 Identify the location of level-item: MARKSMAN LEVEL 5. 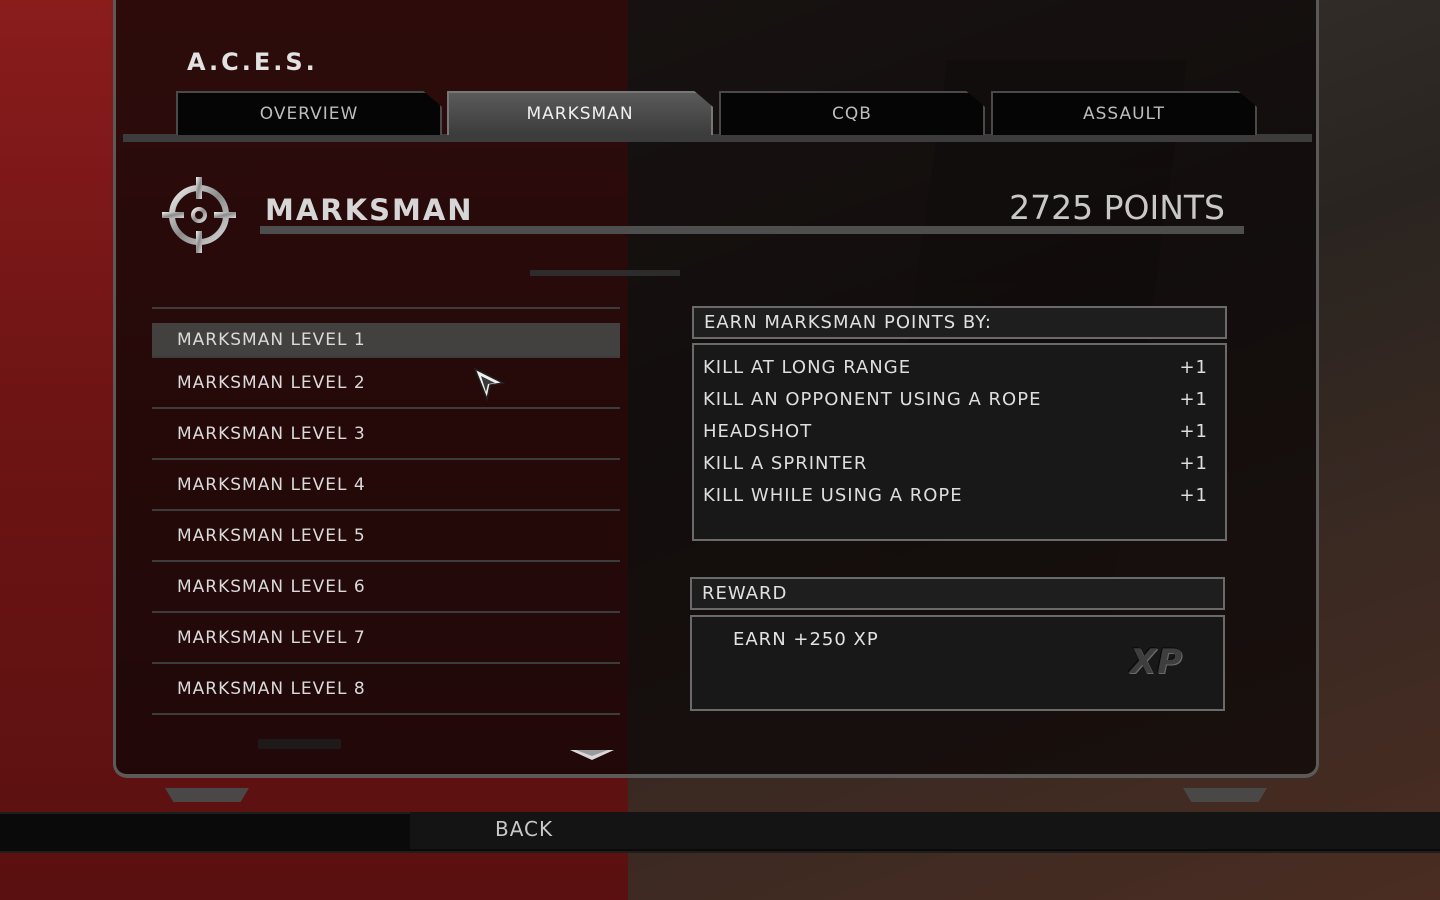
(386, 536).